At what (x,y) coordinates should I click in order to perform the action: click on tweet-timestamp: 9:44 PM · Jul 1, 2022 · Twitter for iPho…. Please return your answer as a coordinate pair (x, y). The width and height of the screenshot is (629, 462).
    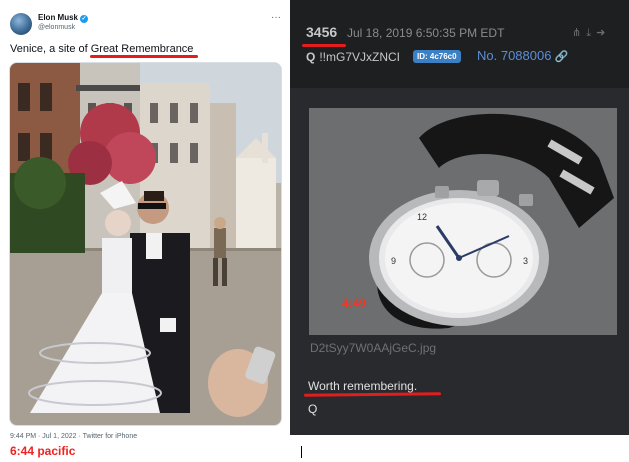
    Looking at the image, I should click on (73, 436).